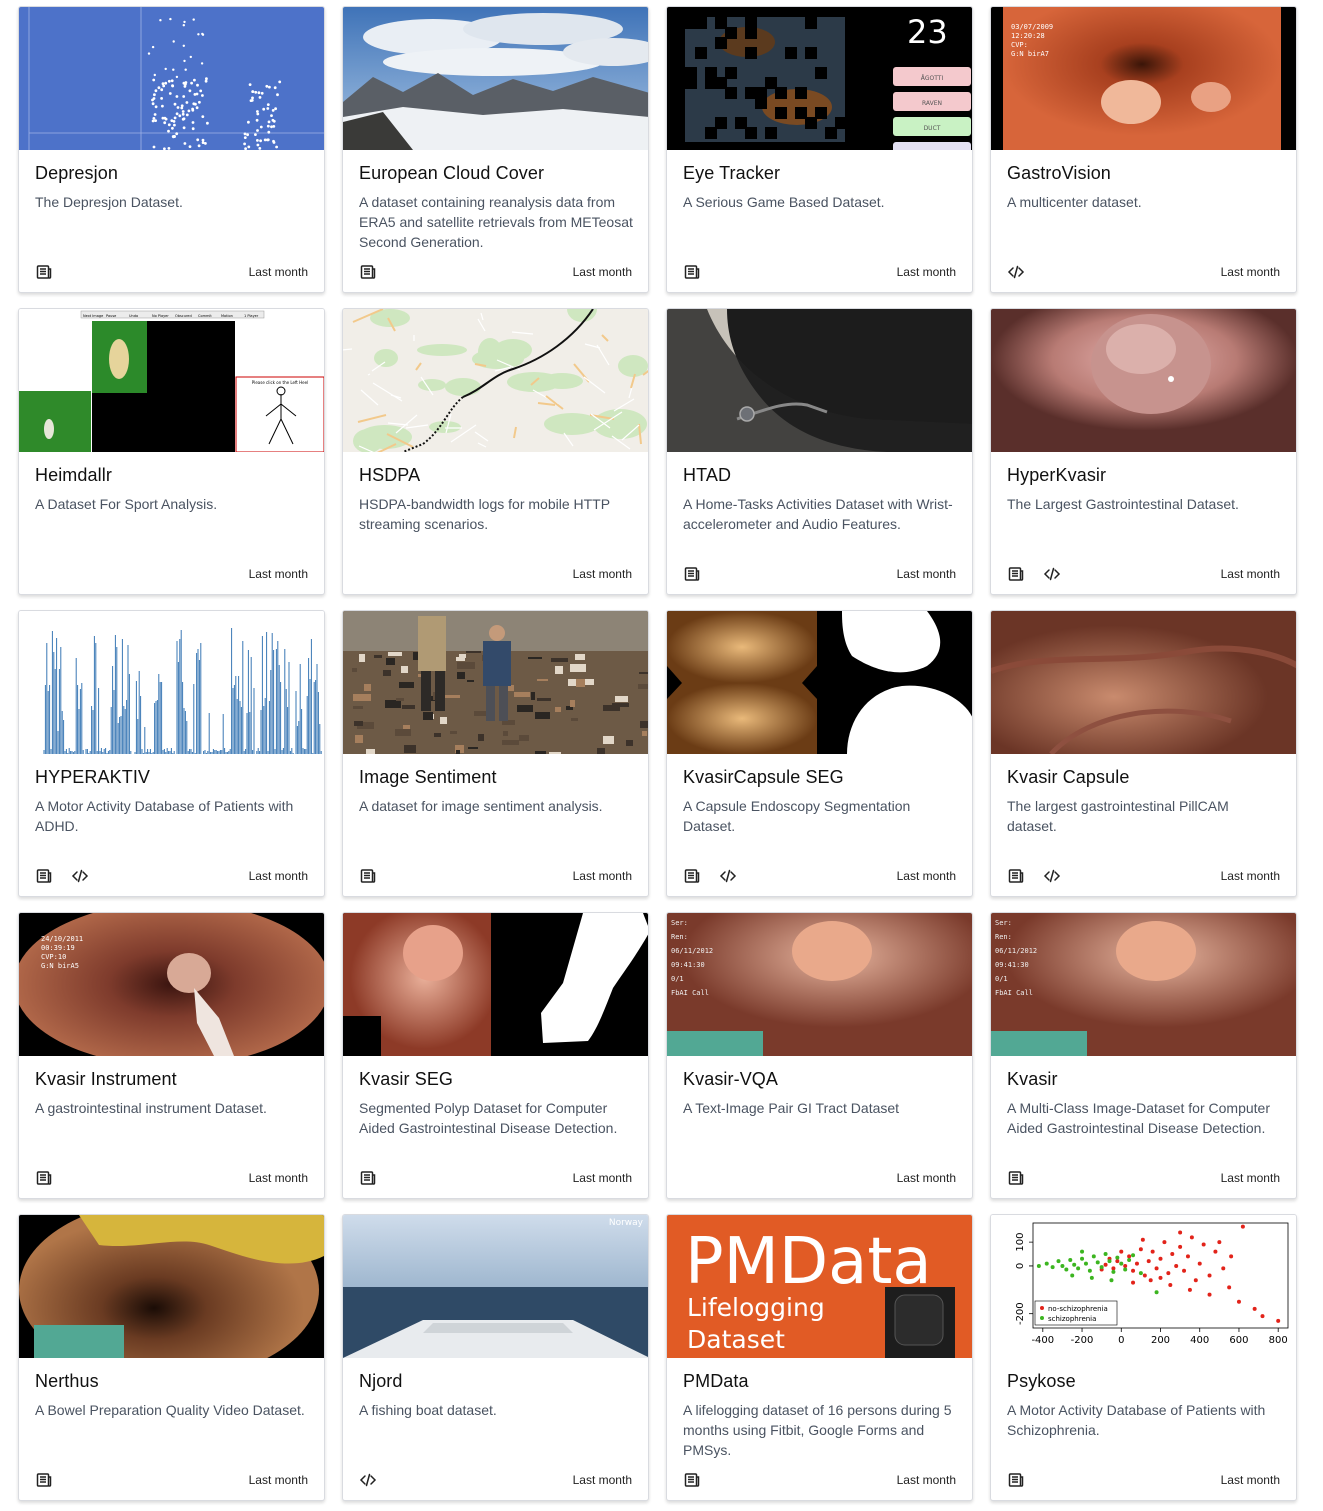 The height and width of the screenshot is (1511, 1323). I want to click on dataset-title: European Cloud Cover, so click(452, 173).